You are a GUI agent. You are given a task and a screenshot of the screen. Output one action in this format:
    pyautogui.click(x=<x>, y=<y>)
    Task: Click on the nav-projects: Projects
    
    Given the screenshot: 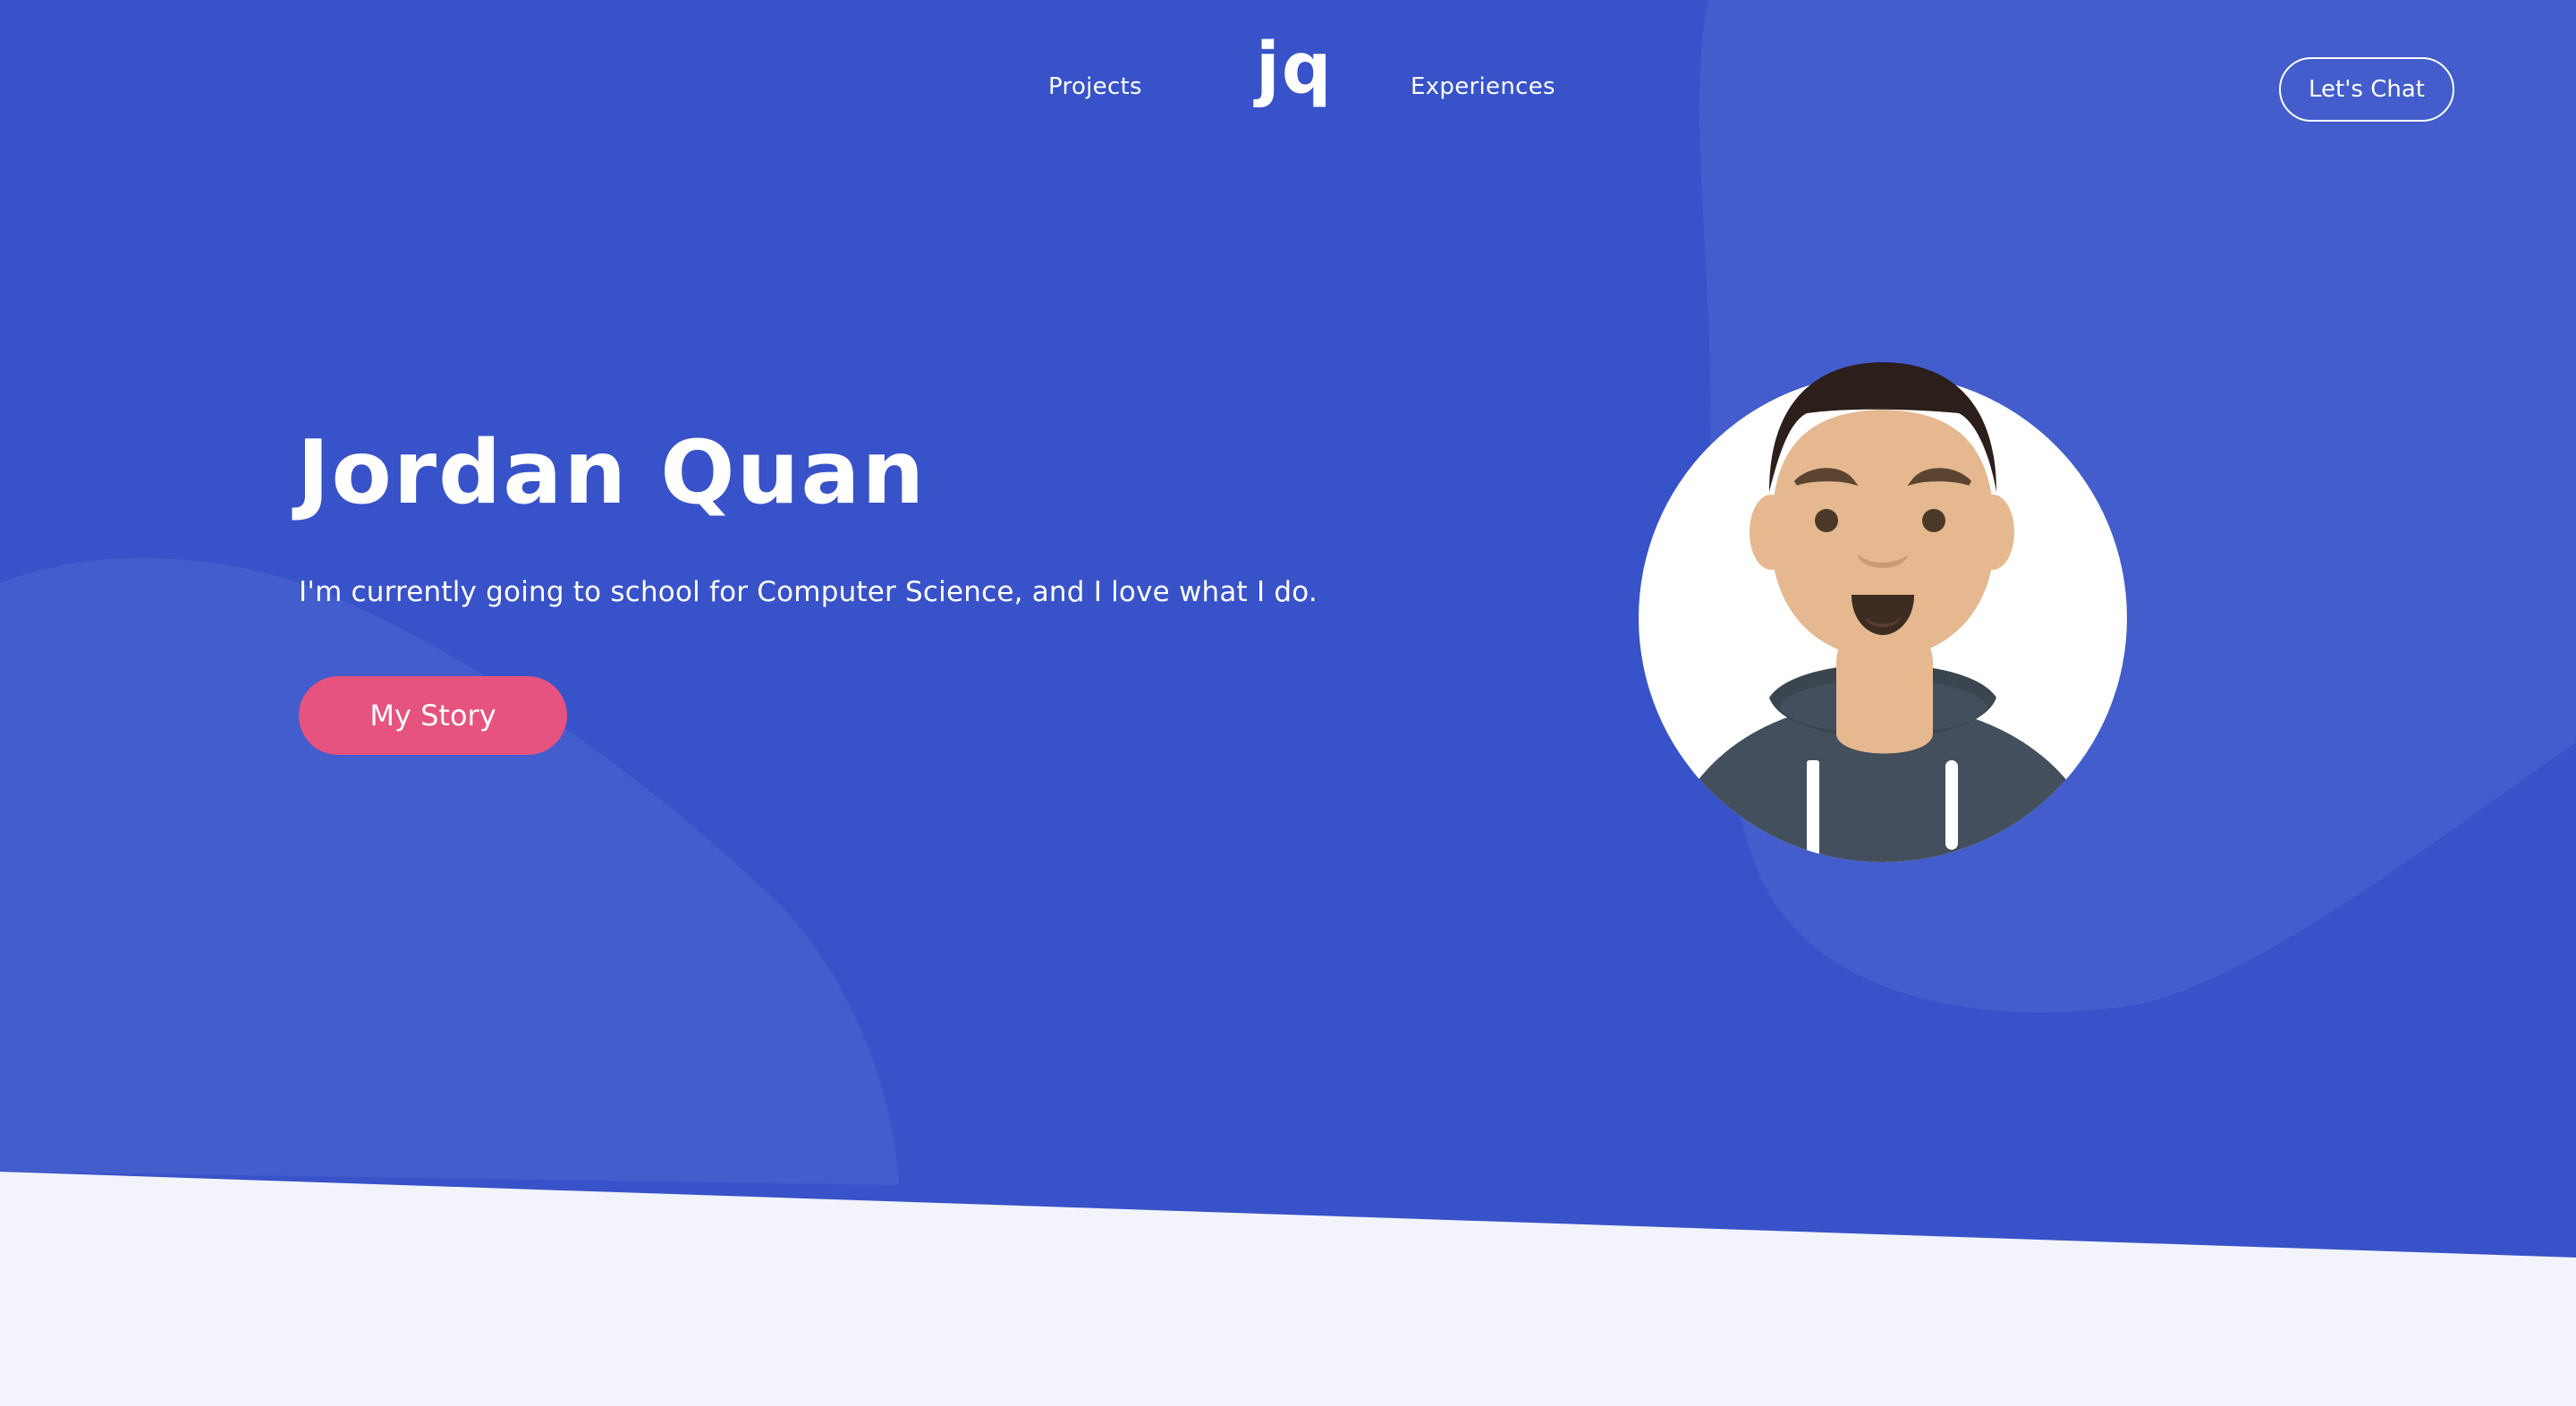 What is the action you would take?
    pyautogui.click(x=1095, y=86)
    